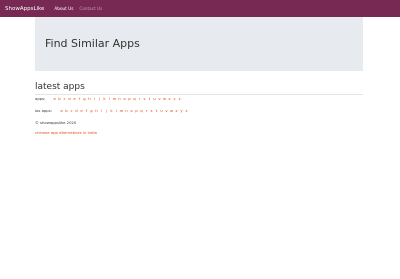 This screenshot has width=400, height=279. I want to click on nav-about-us: About Us, so click(63, 8).